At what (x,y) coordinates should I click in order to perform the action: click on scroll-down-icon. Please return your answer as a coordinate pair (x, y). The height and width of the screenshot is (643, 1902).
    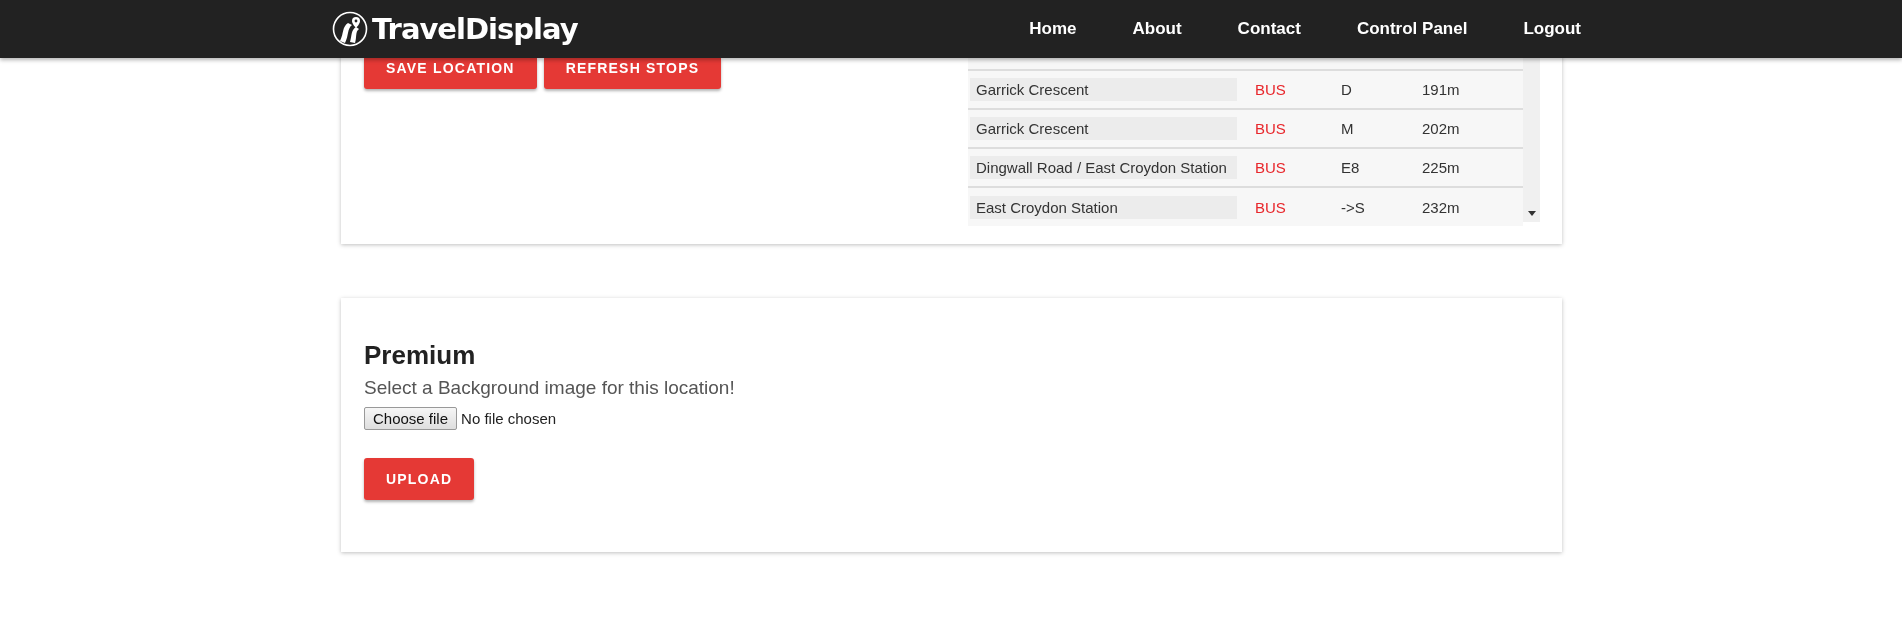
    Looking at the image, I should click on (1531, 213).